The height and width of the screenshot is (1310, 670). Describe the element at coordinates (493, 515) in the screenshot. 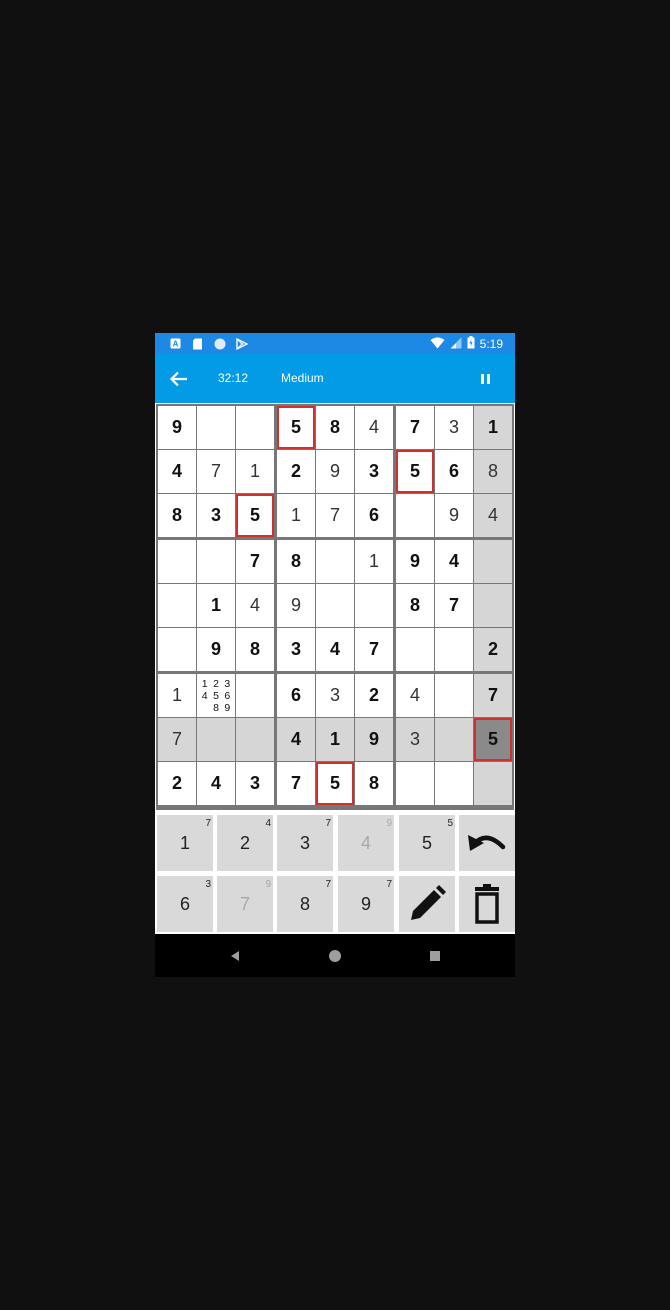

I see `board-cell-r3-c9: 4` at that location.